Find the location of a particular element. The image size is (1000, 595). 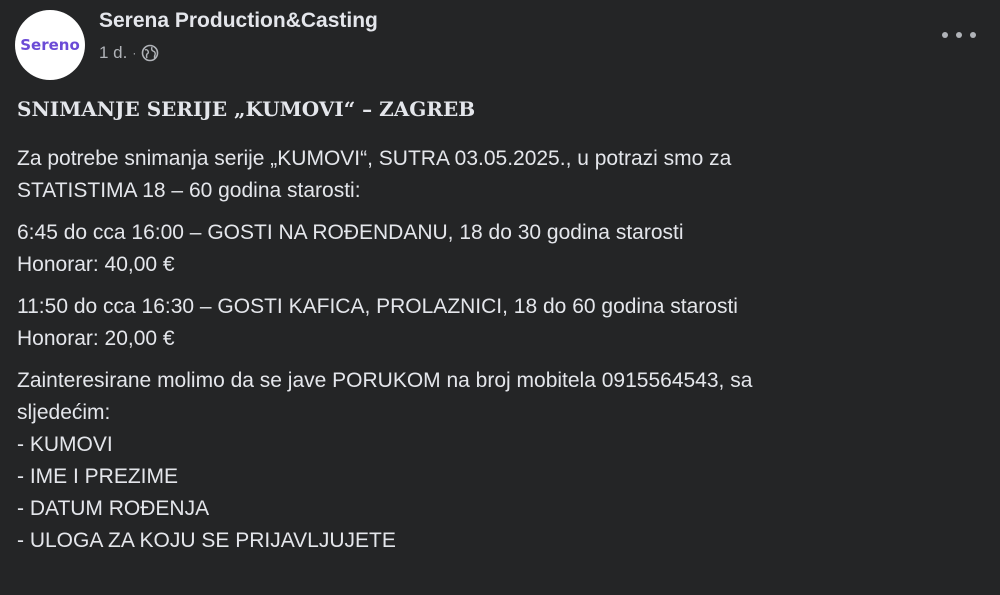

page-avatar: Sereno is located at coordinates (50, 45).